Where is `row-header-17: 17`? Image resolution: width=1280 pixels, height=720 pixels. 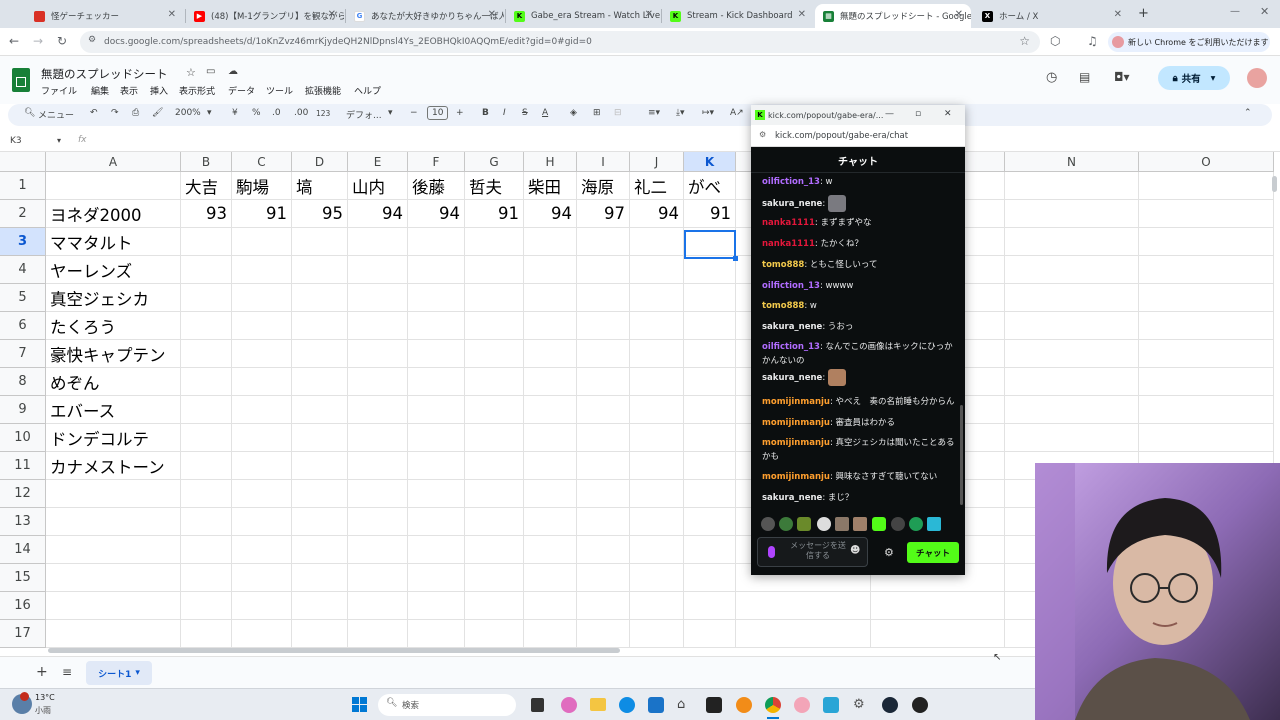
row-header-17: 17 is located at coordinates (23, 634).